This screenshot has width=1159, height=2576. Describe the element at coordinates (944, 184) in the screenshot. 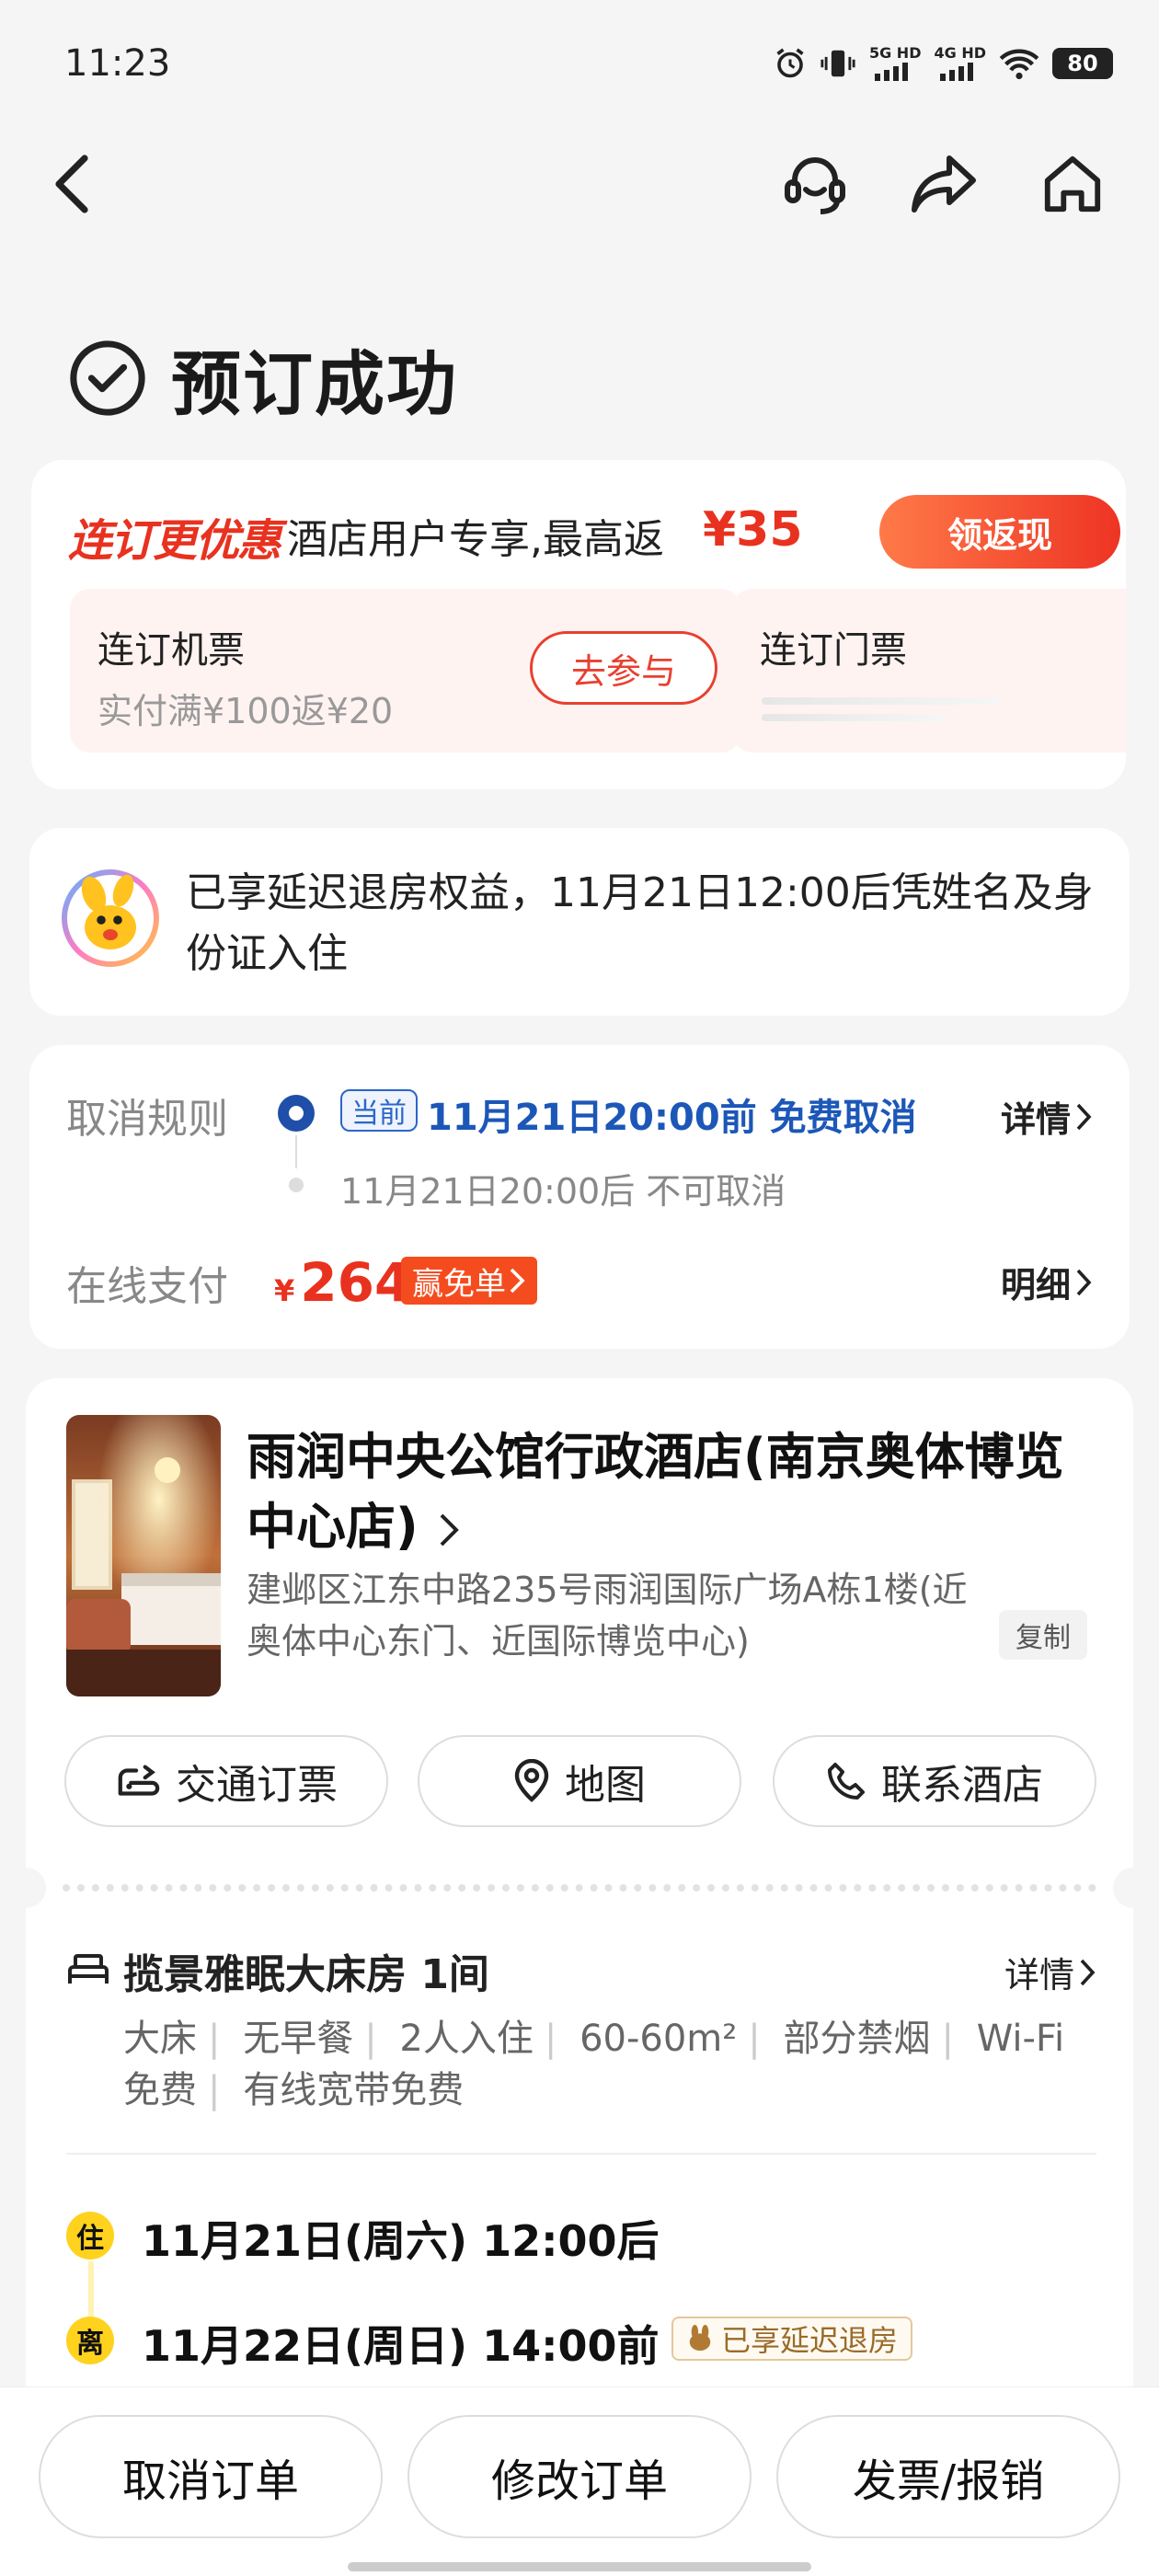

I see `share-icon` at that location.